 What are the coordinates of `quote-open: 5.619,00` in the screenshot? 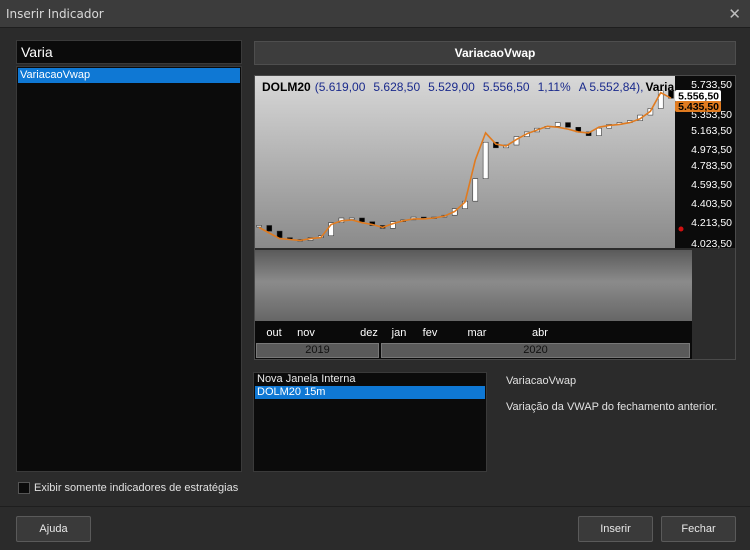 It's located at (342, 87).